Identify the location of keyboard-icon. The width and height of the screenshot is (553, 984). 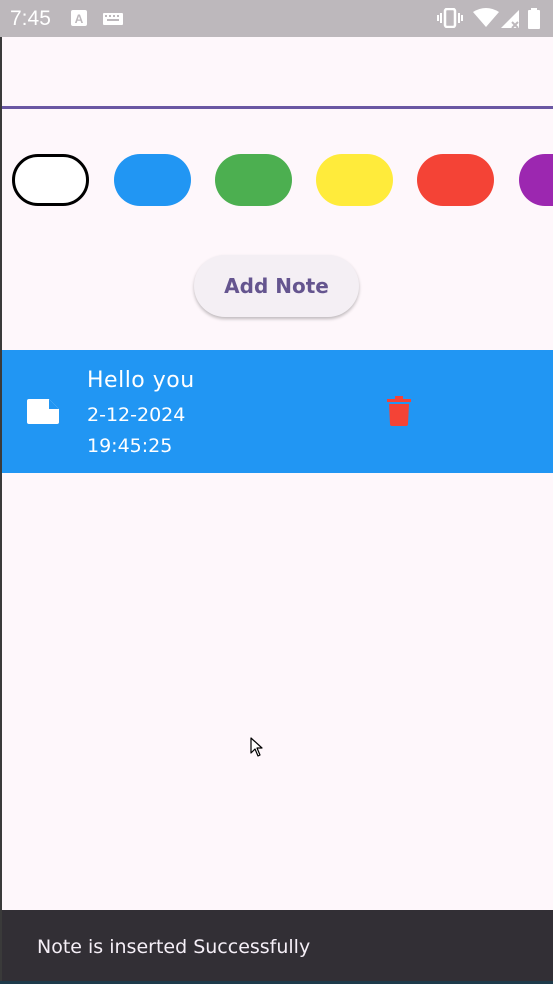
(113, 21).